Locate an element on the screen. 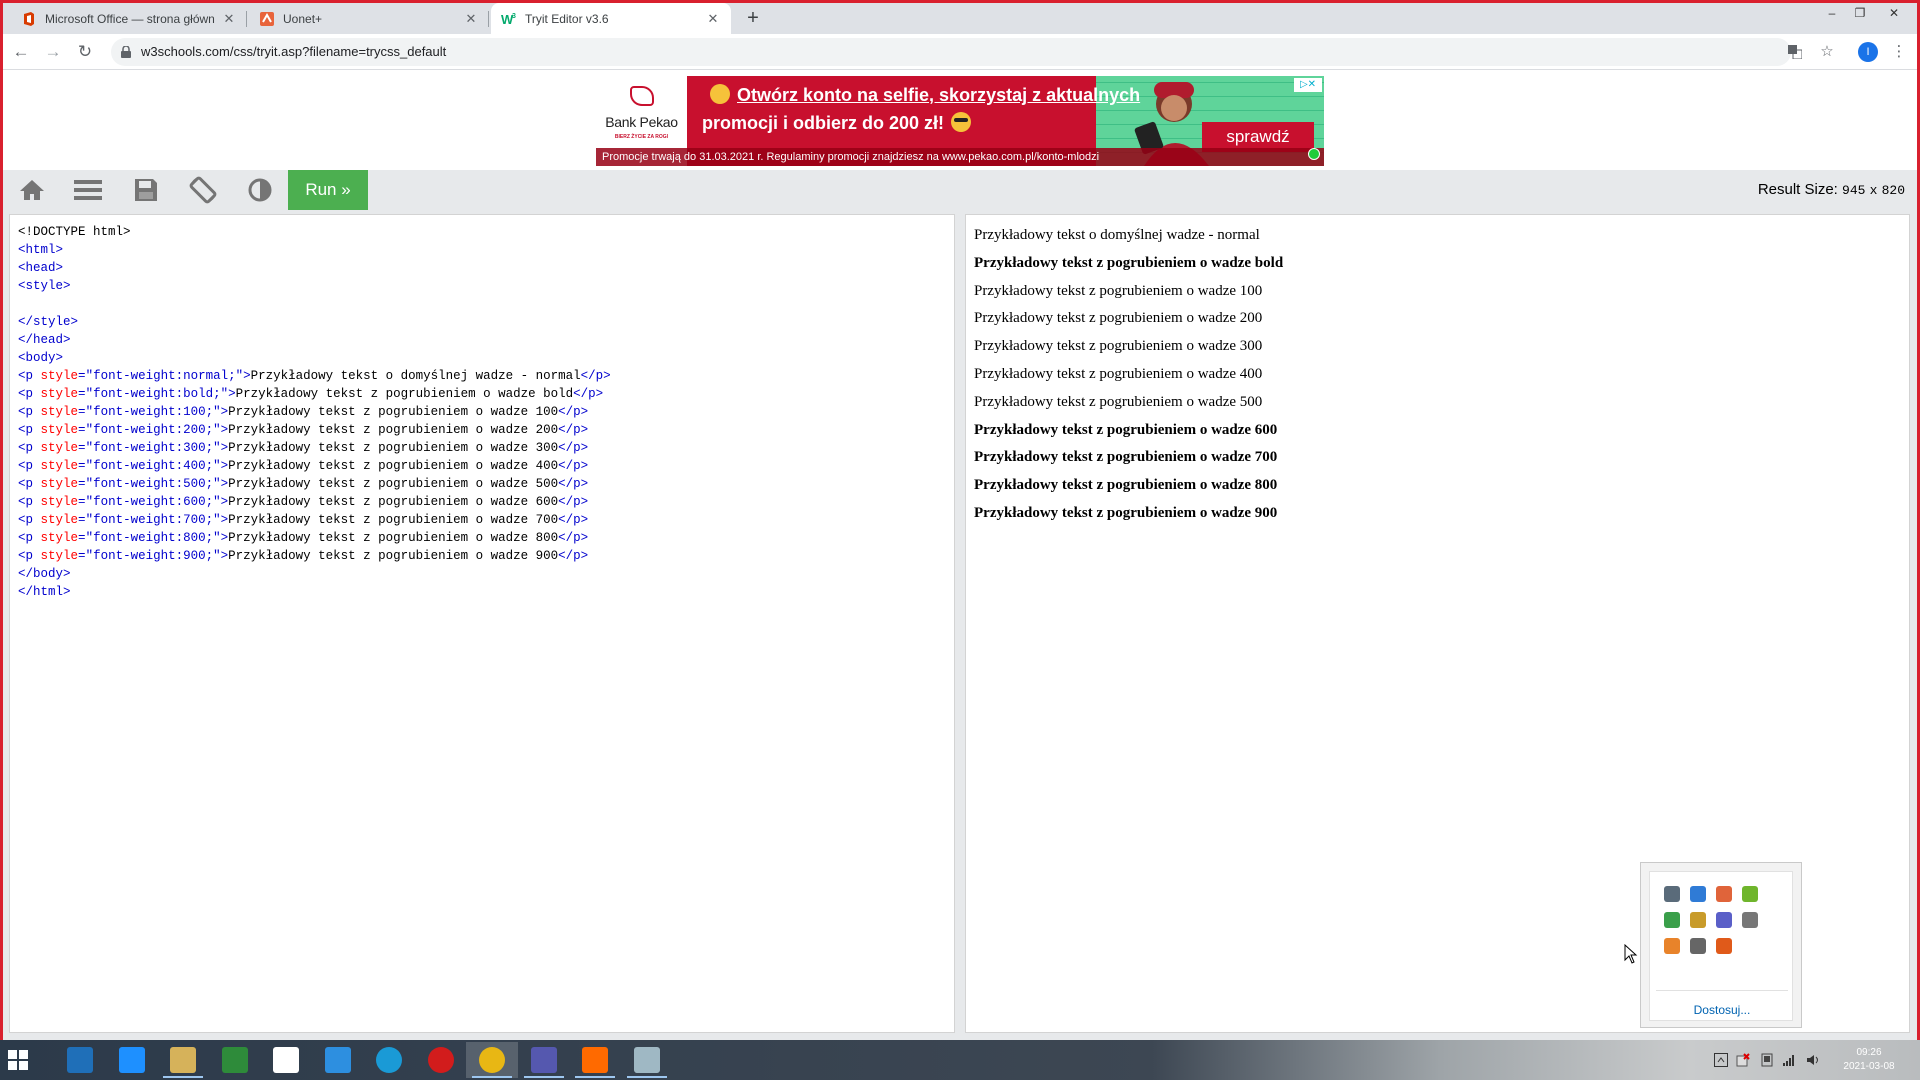  ad-status-dot is located at coordinates (1314, 154).